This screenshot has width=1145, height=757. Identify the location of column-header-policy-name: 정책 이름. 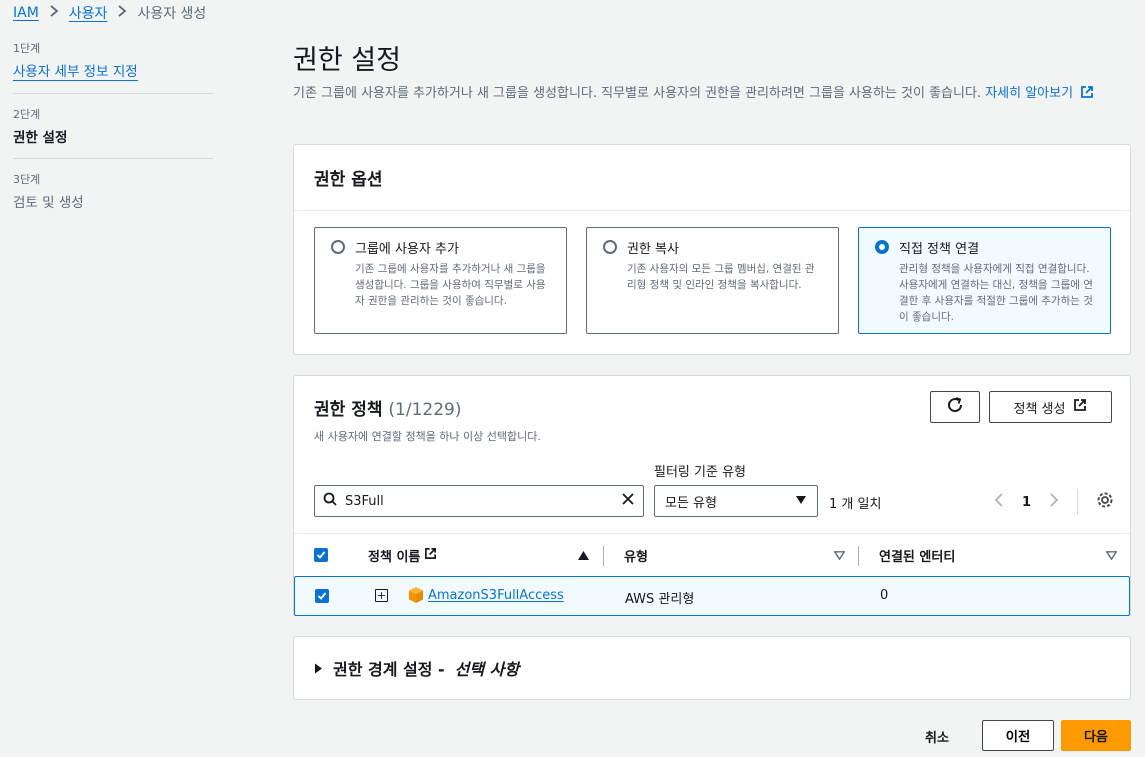
(402, 555).